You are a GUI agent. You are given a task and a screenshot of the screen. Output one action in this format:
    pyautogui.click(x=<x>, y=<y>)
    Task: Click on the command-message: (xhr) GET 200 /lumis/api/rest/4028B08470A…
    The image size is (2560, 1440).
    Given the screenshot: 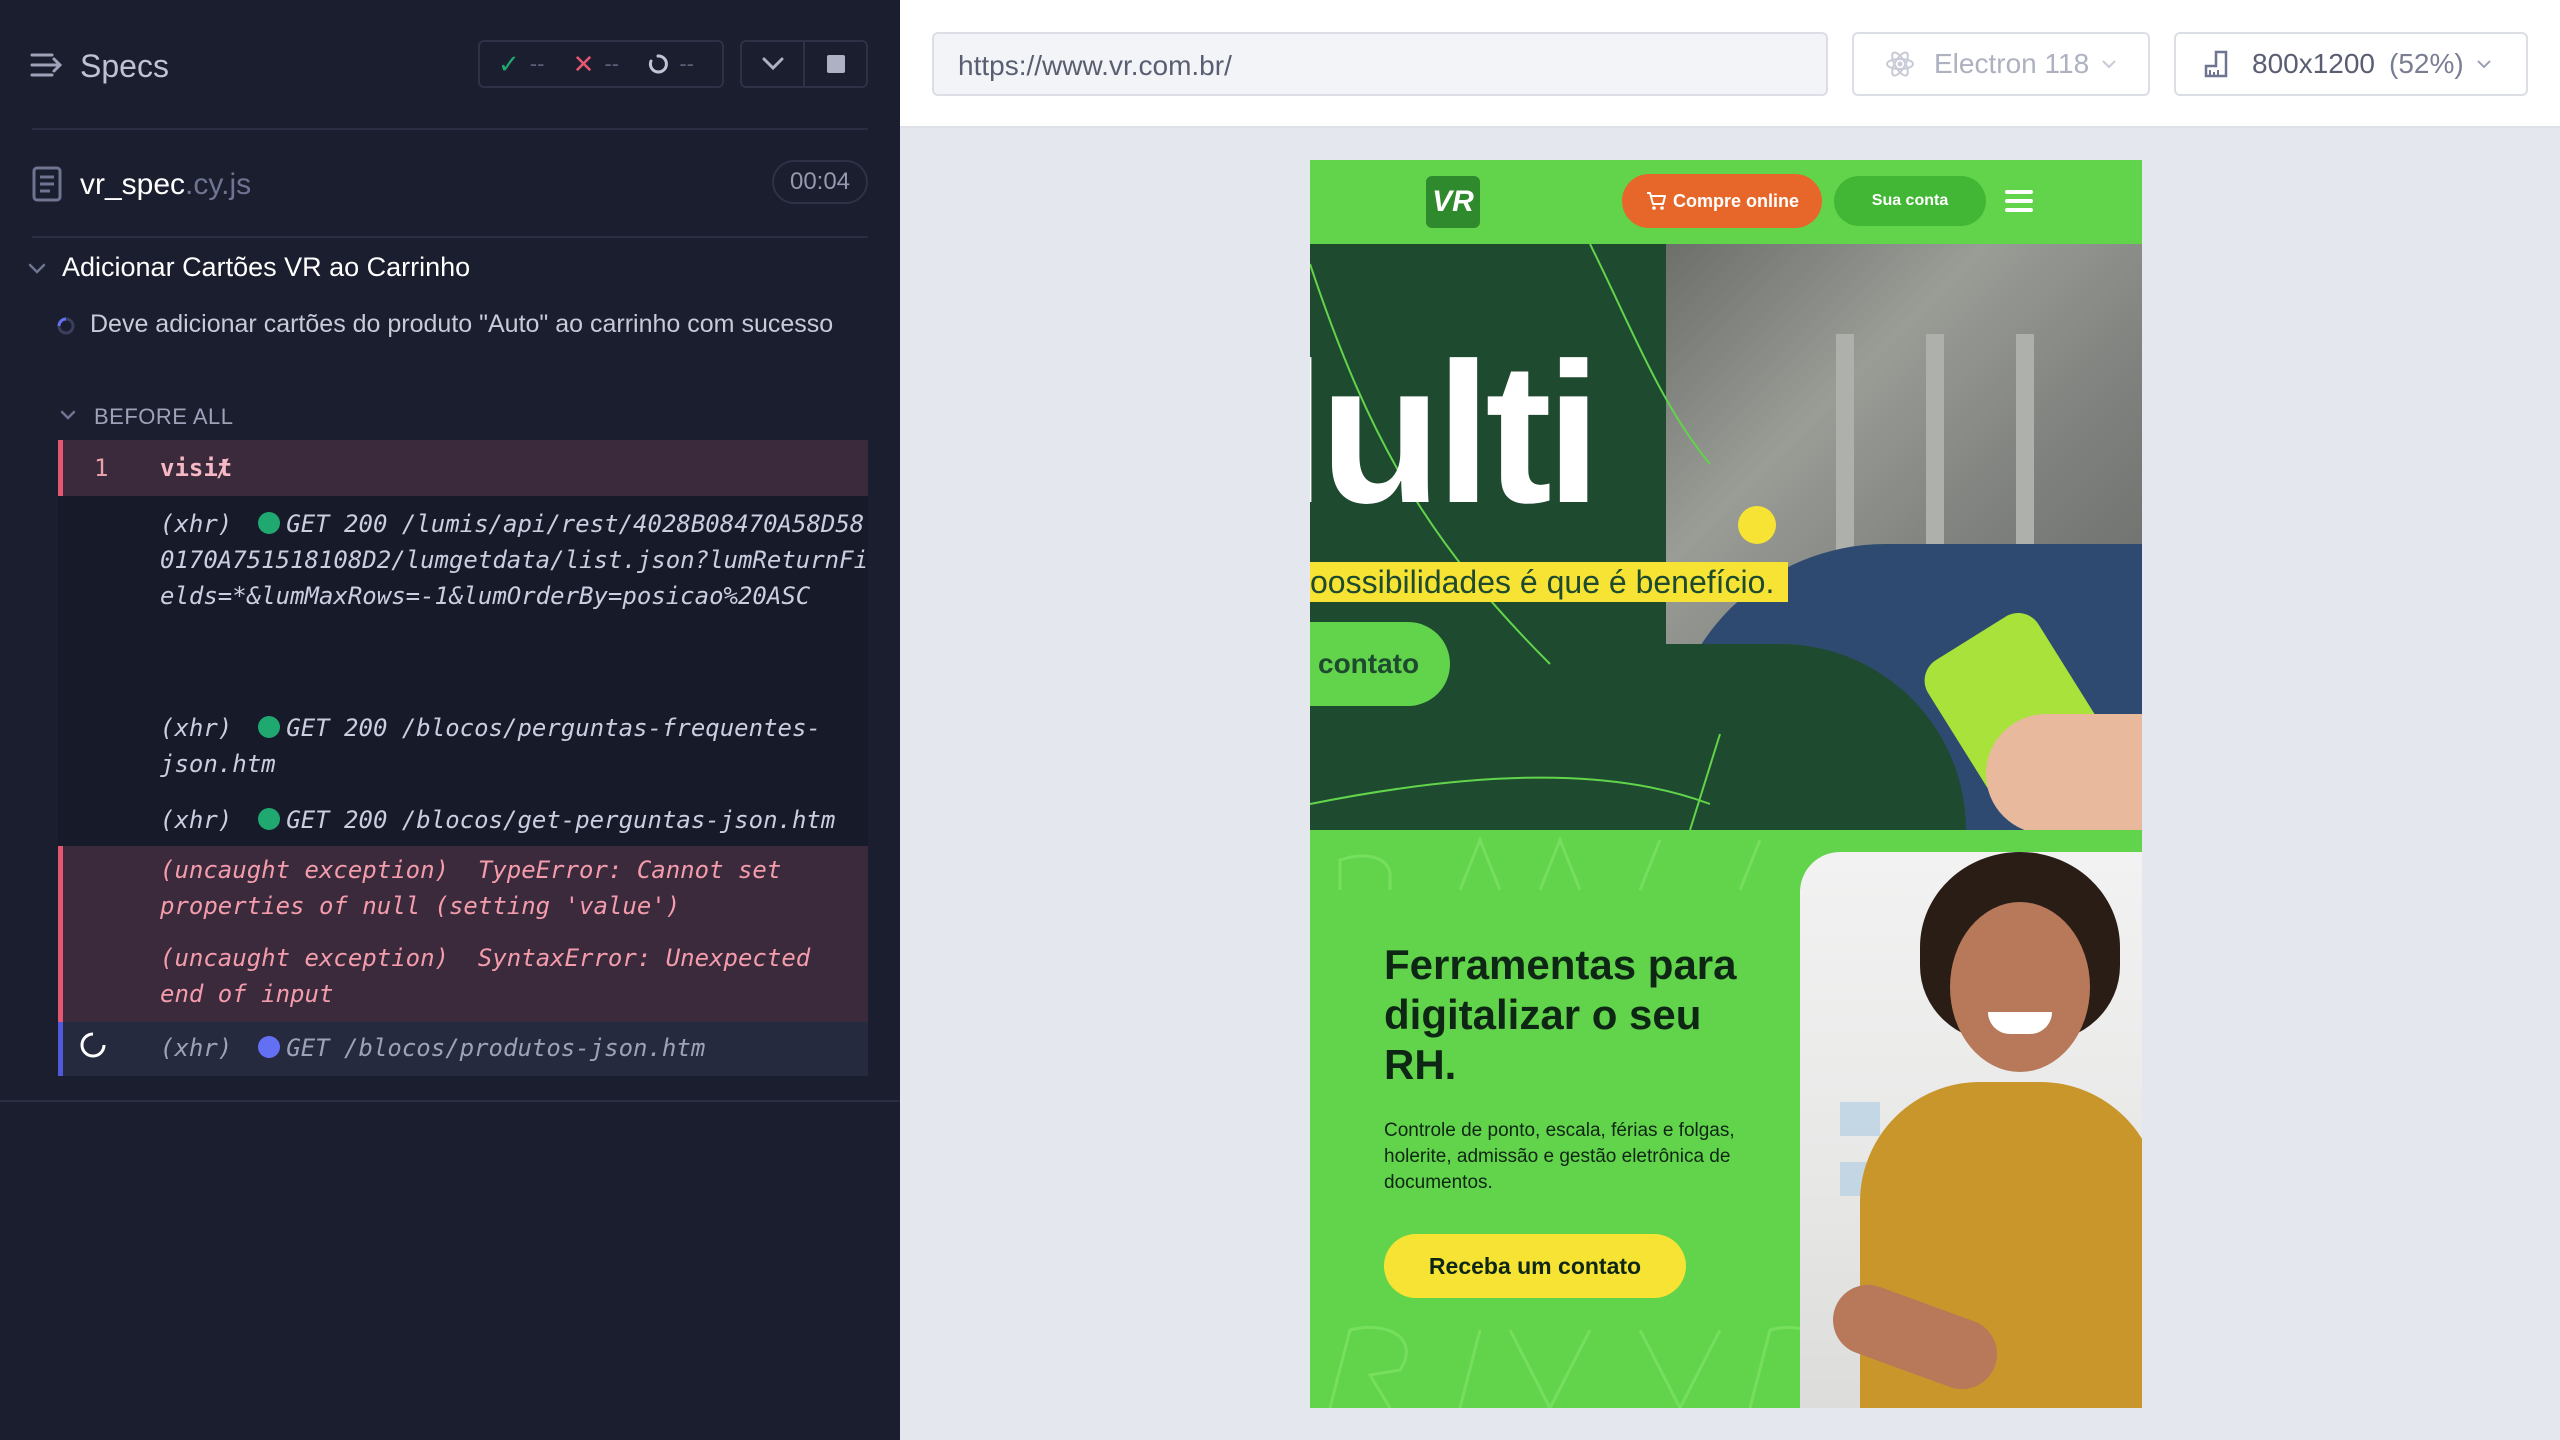 What is the action you would take?
    pyautogui.click(x=514, y=560)
    